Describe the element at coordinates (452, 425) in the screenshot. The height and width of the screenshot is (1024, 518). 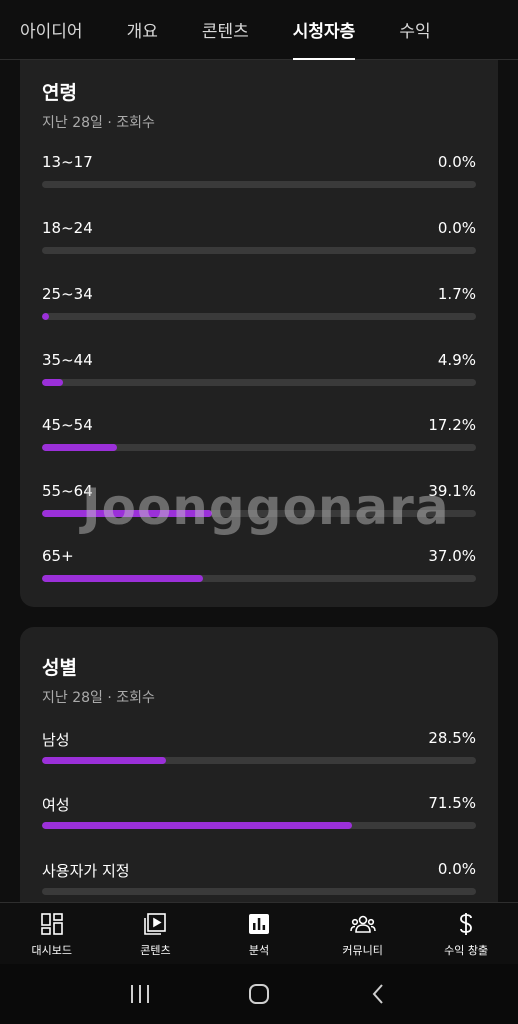
I see `age-row-value: 17.2%` at that location.